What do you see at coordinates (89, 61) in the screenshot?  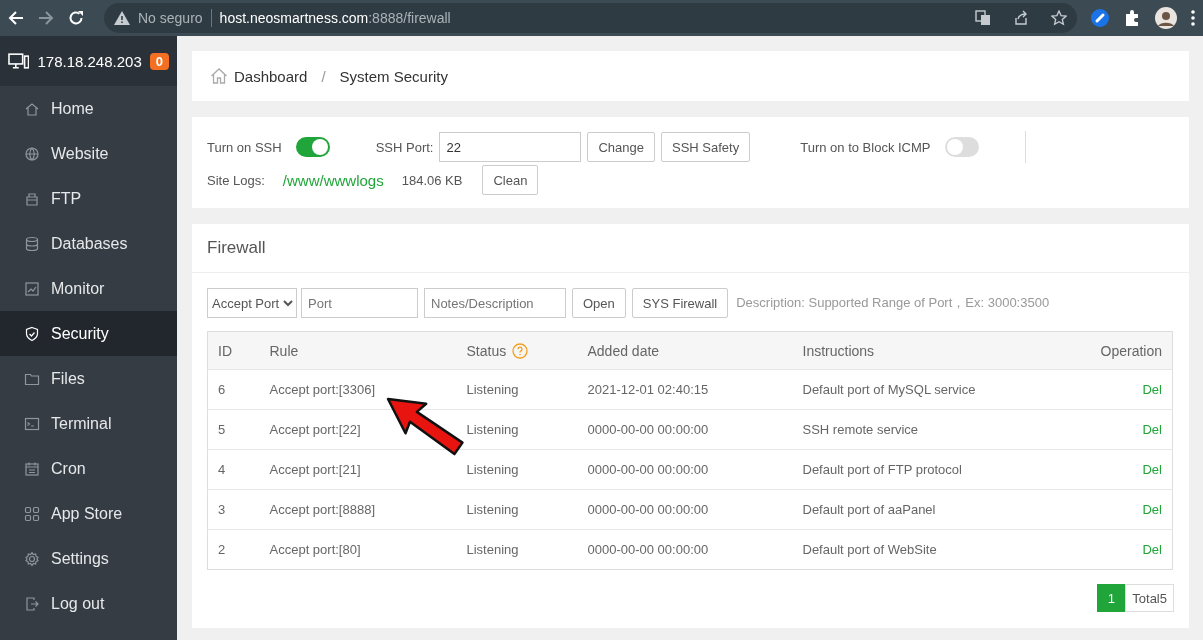 I see `server-address: 178.18.248.203` at bounding box center [89, 61].